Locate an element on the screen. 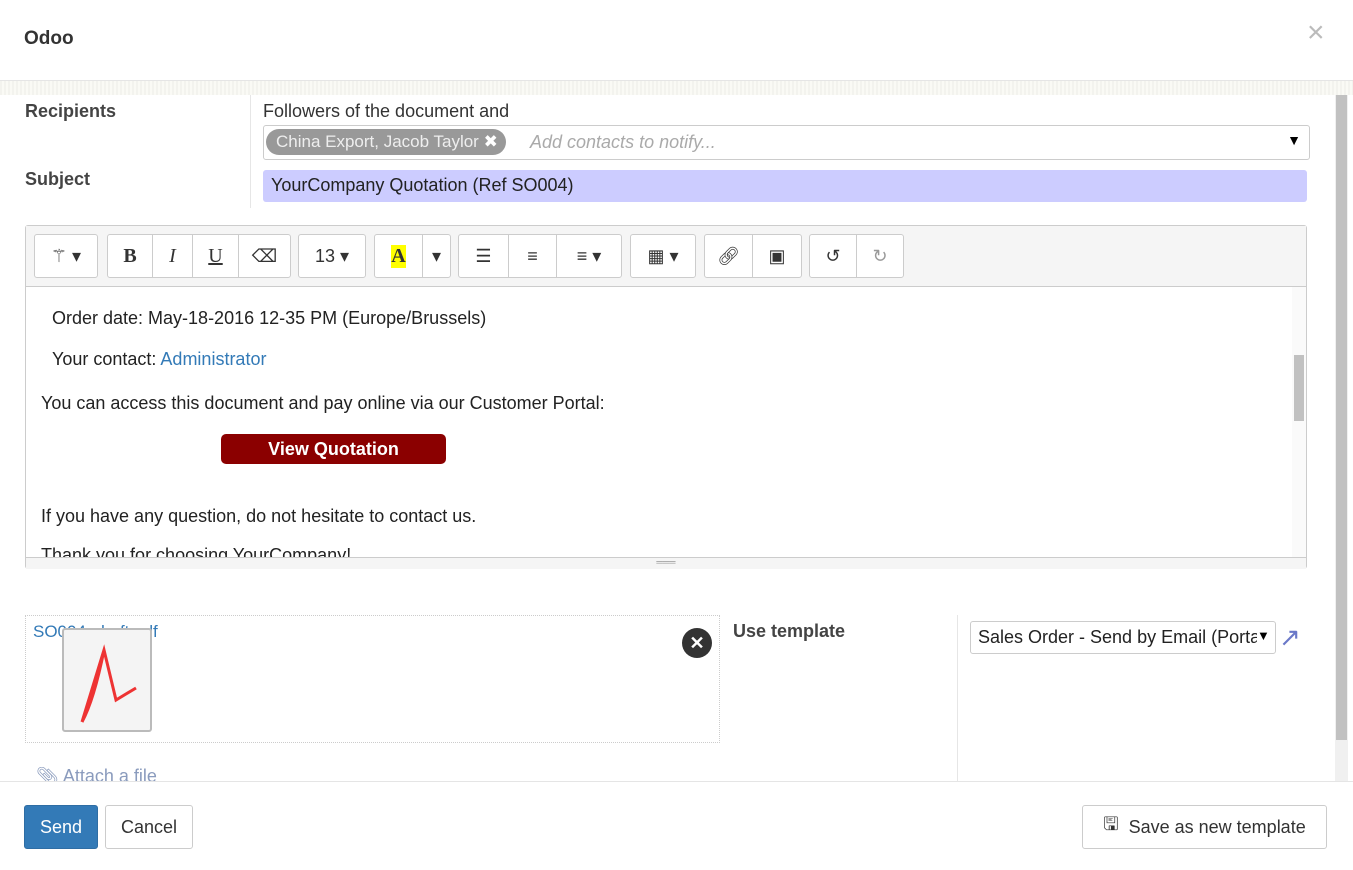 This screenshot has height=870, width=1353. editor-scrollbar is located at coordinates (1299, 422).